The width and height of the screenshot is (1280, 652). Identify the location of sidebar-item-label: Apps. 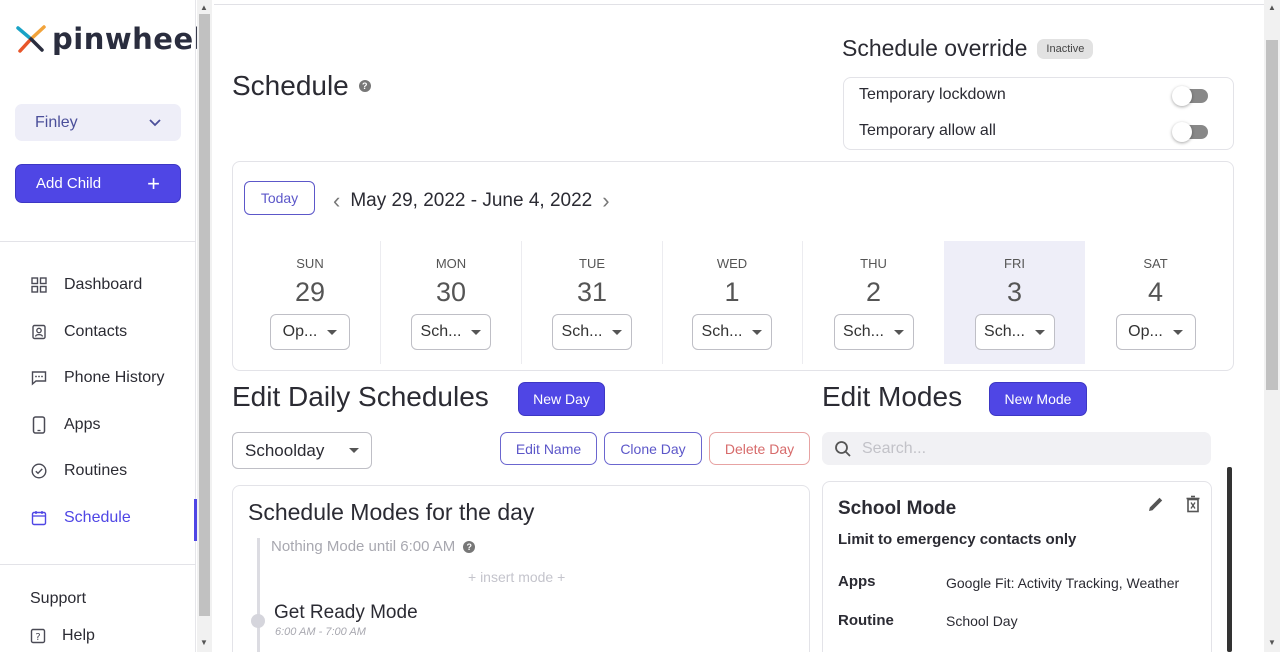
(82, 424).